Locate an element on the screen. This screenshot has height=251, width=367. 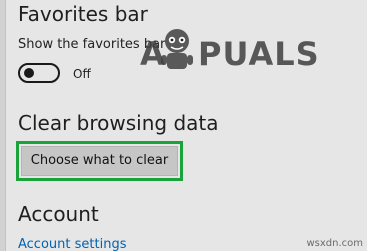
clear-browsing-data-heading: Clear browsing data is located at coordinates (118, 123).